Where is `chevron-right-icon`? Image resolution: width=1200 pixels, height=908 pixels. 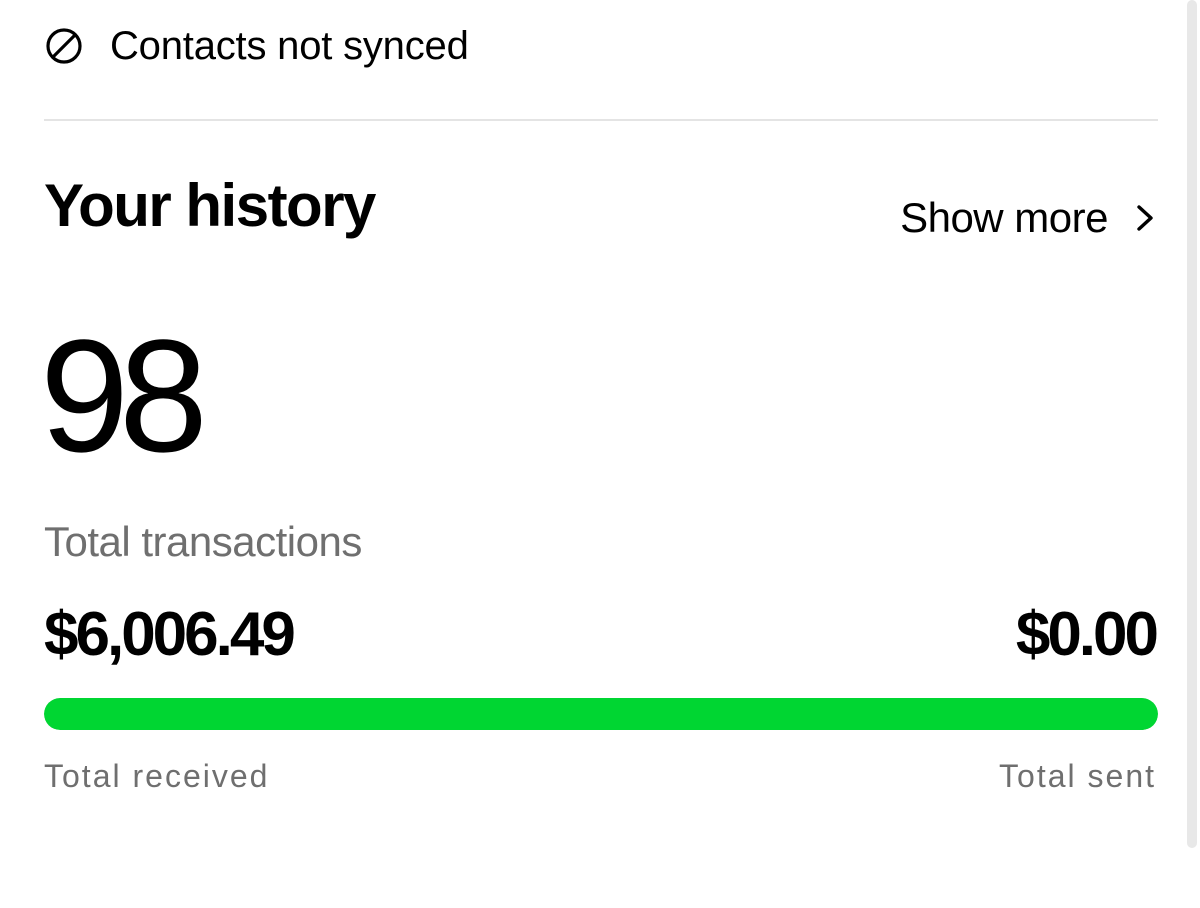 chevron-right-icon is located at coordinates (1145, 218).